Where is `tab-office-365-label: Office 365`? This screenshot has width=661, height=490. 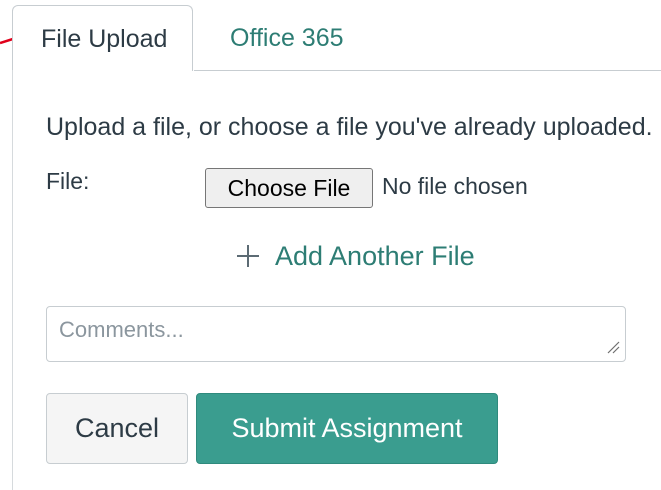
tab-office-365-label: Office 365 is located at coordinates (287, 38).